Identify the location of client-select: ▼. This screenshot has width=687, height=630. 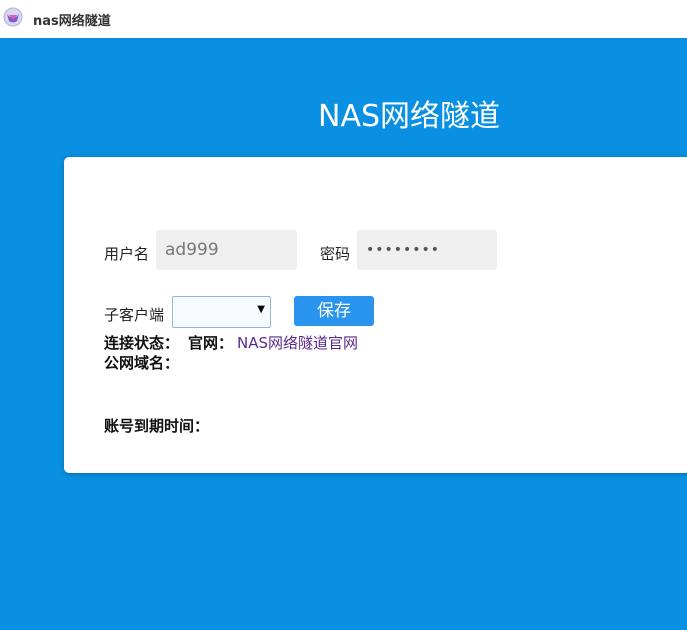
(221, 312).